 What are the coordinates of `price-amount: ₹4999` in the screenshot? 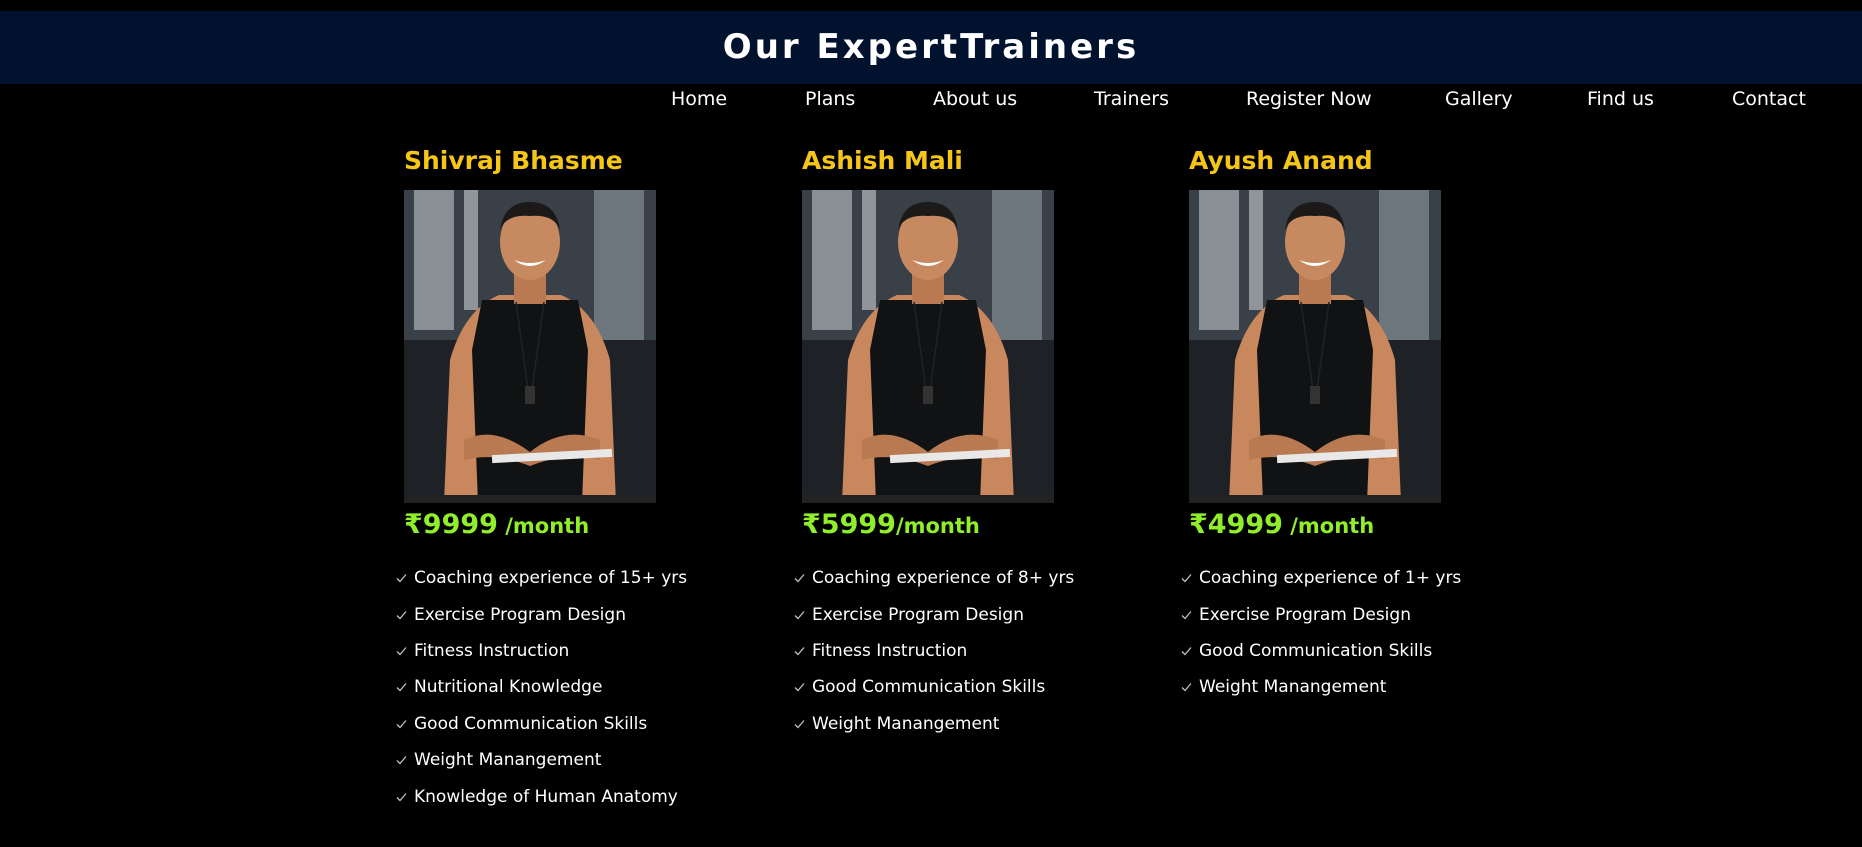 It's located at (1236, 524).